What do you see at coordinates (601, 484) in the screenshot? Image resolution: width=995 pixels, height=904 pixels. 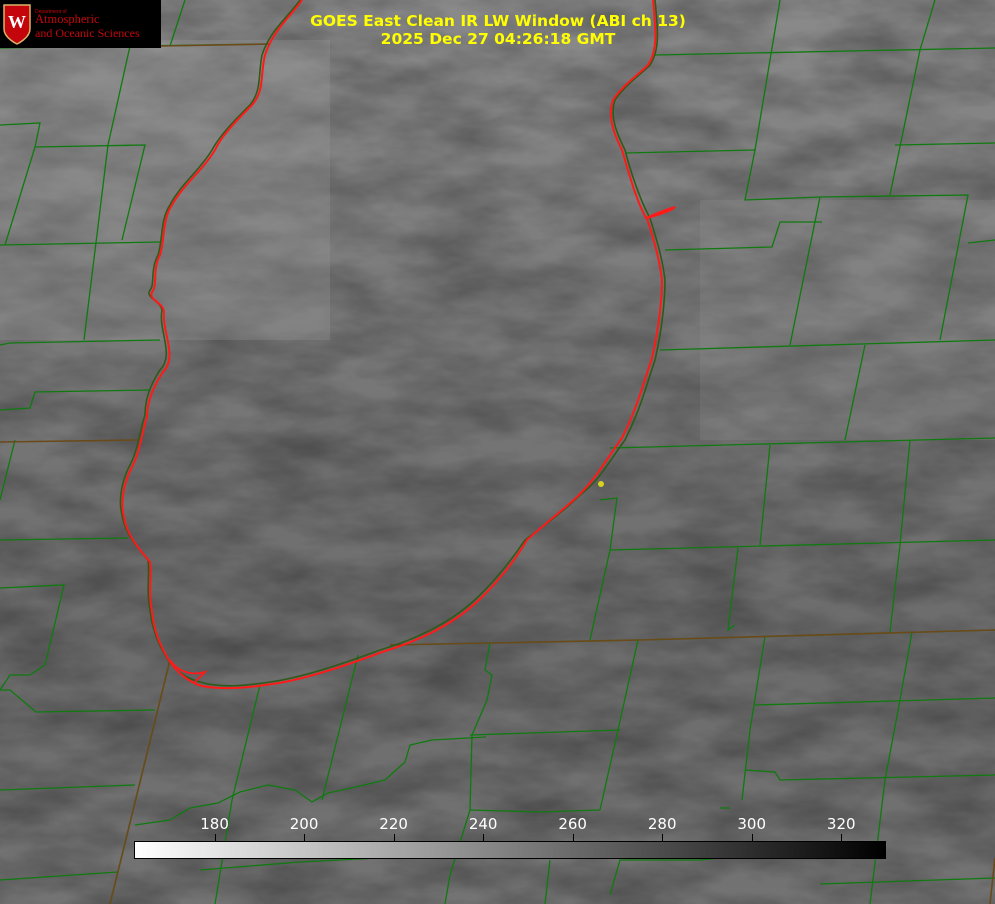 I see `station-marker` at bounding box center [601, 484].